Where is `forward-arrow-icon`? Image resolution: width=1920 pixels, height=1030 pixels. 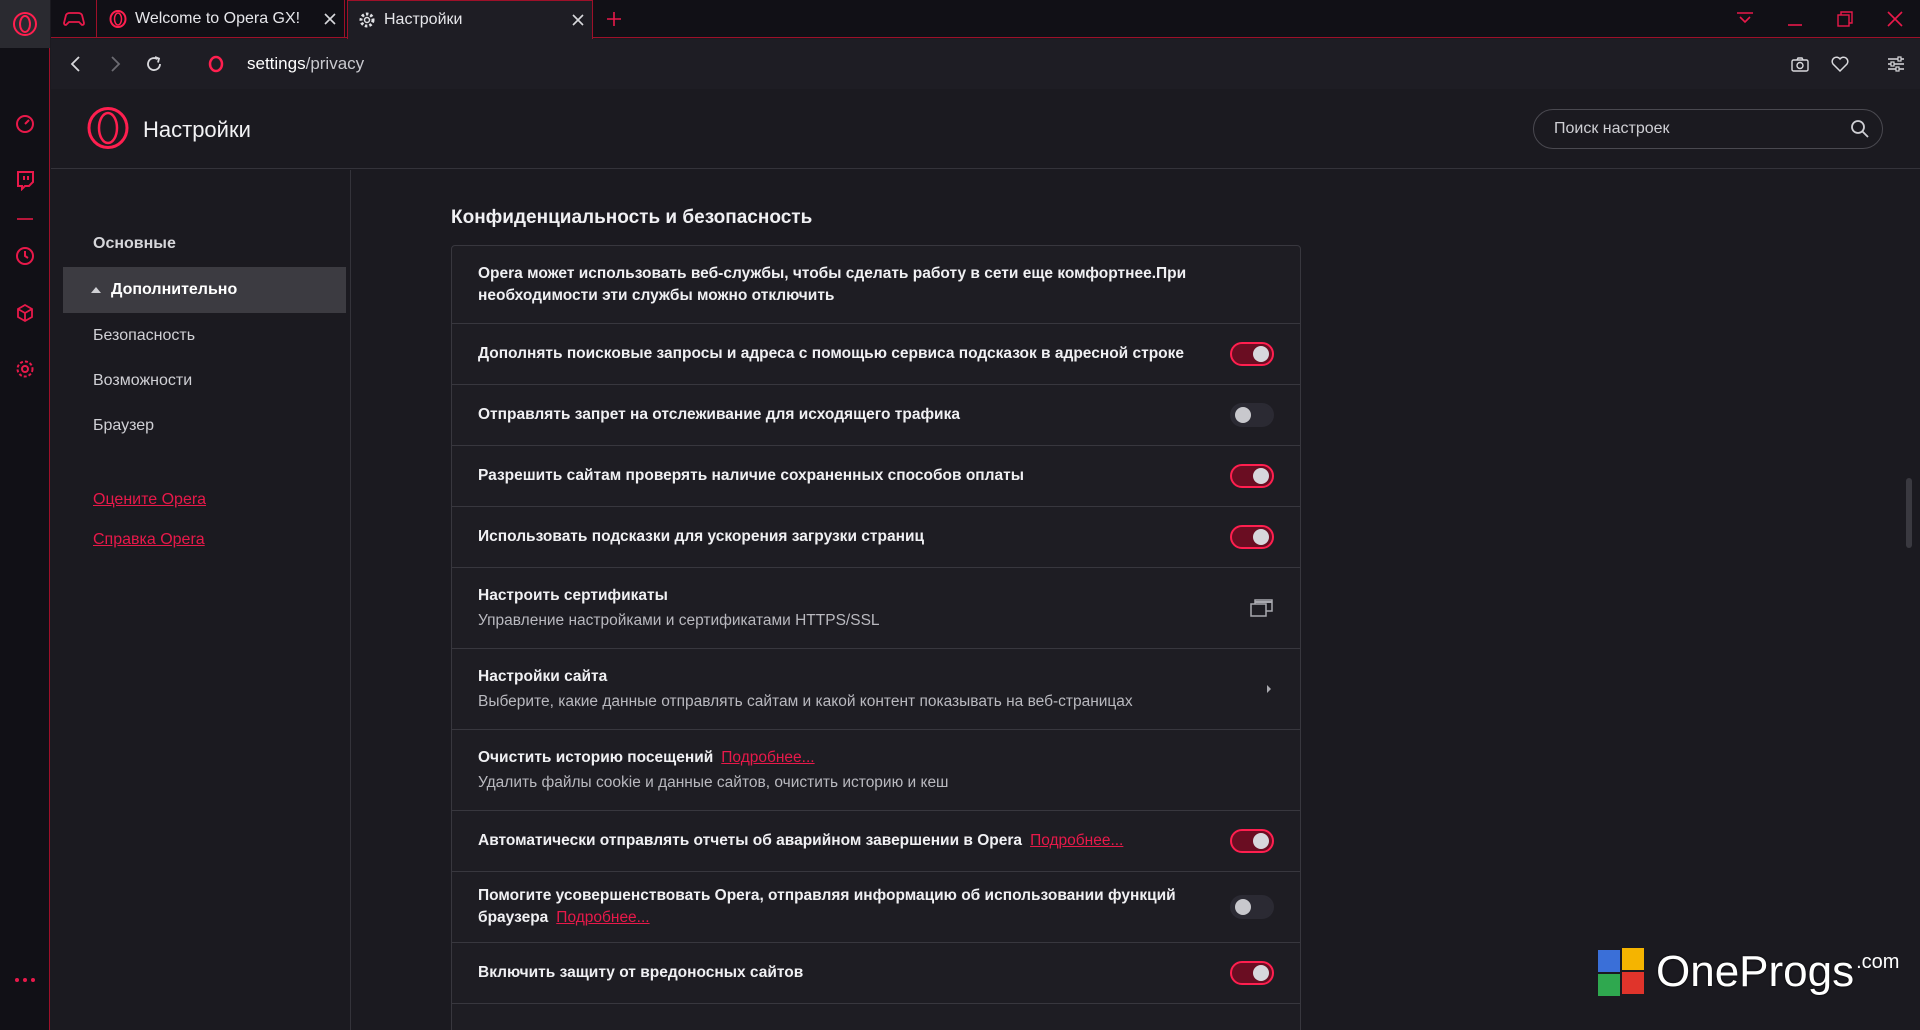 forward-arrow-icon is located at coordinates (116, 64).